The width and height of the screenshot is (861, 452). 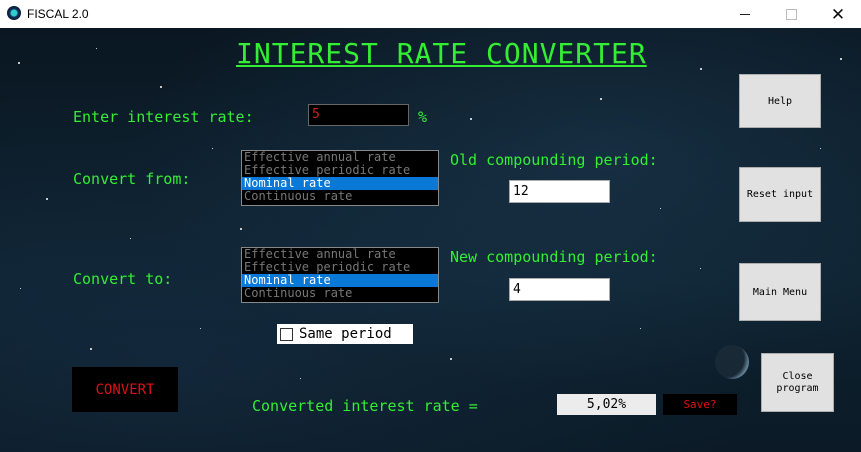 I want to click on window-close-button: ✕, so click(x=838, y=14).